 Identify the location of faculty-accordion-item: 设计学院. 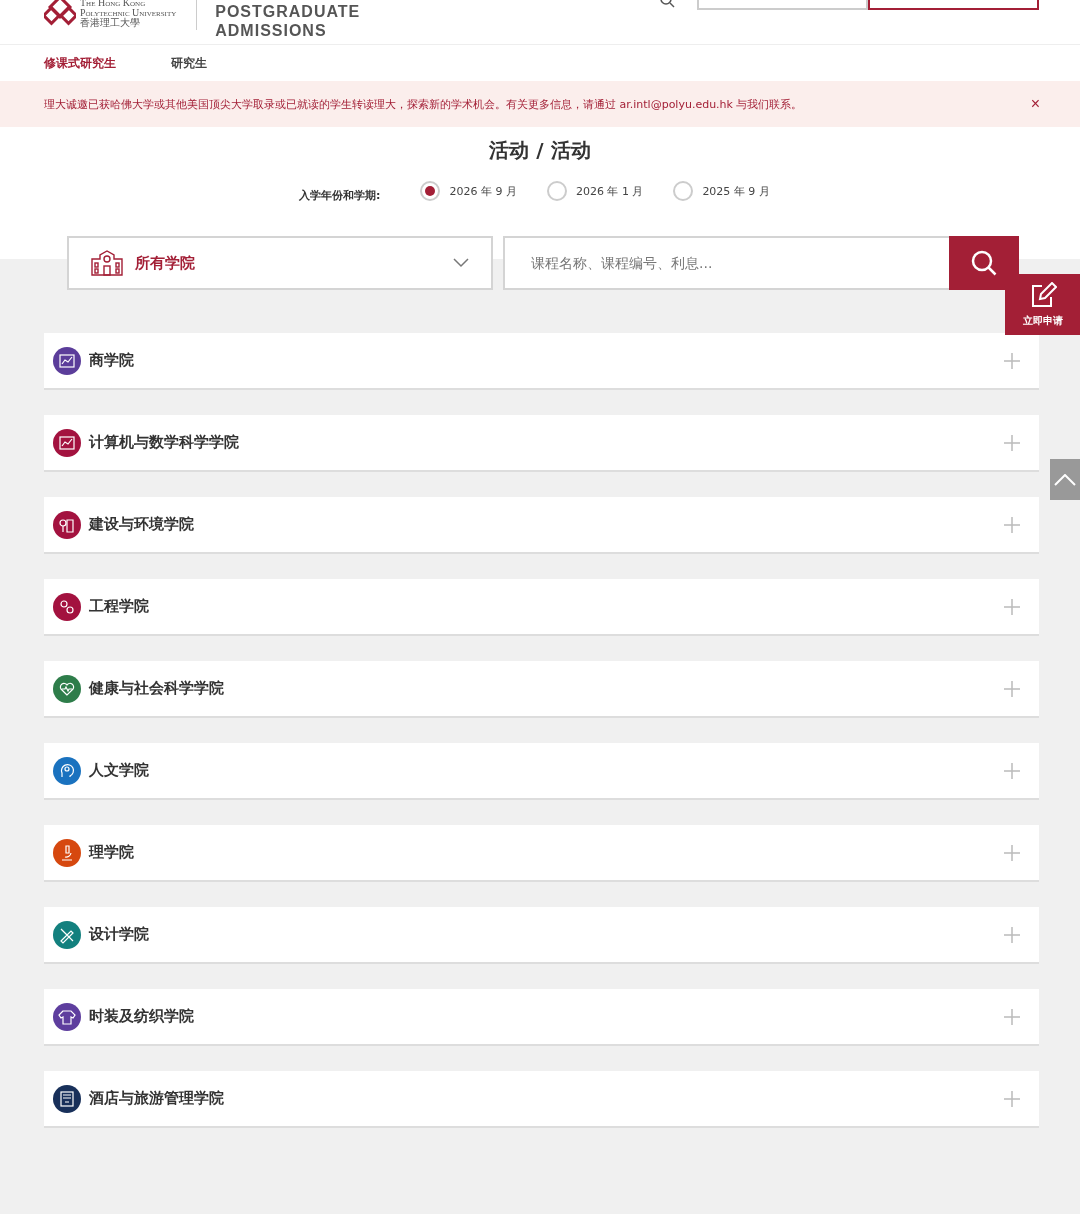
(541, 935).